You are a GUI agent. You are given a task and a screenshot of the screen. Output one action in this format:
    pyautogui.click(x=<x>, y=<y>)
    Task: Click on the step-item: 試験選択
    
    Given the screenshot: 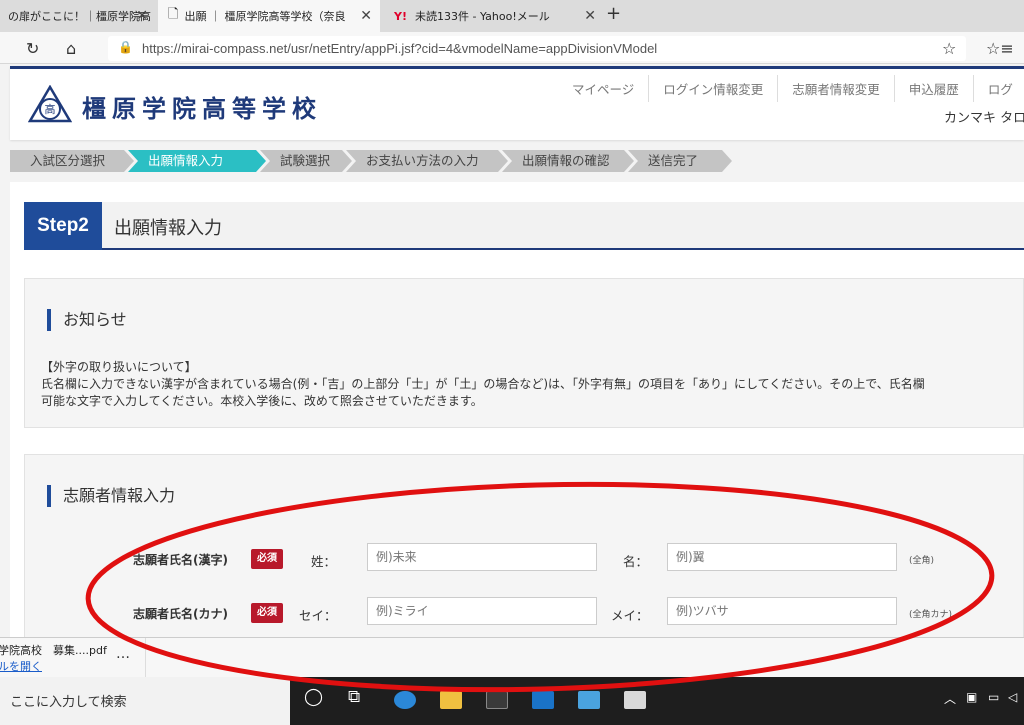 What is the action you would take?
    pyautogui.click(x=306, y=161)
    